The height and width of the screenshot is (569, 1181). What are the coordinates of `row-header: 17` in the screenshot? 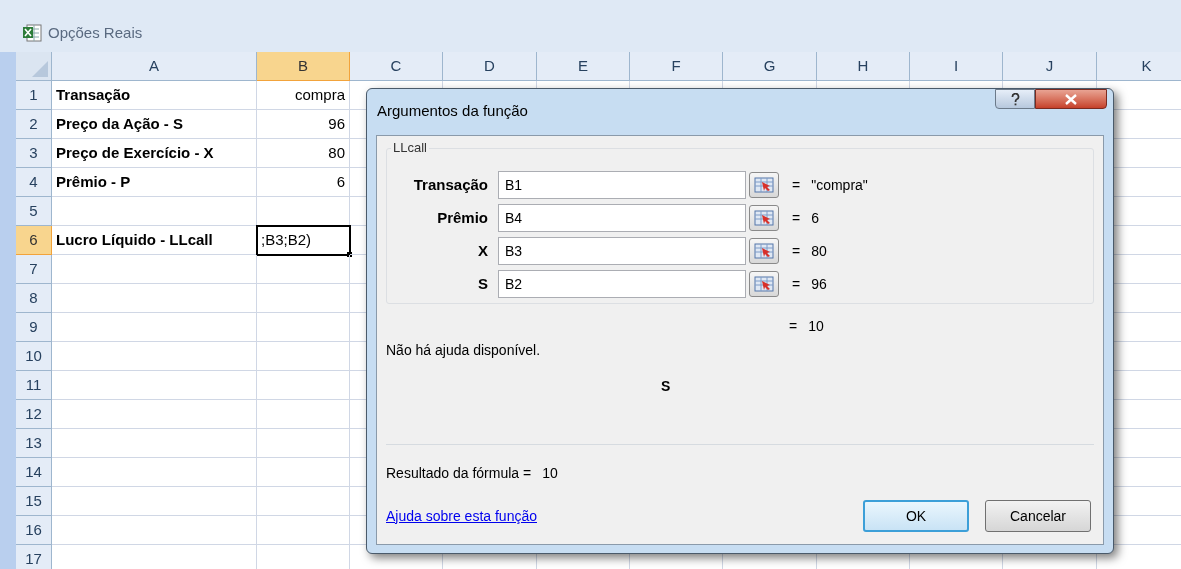 It's located at (34, 557).